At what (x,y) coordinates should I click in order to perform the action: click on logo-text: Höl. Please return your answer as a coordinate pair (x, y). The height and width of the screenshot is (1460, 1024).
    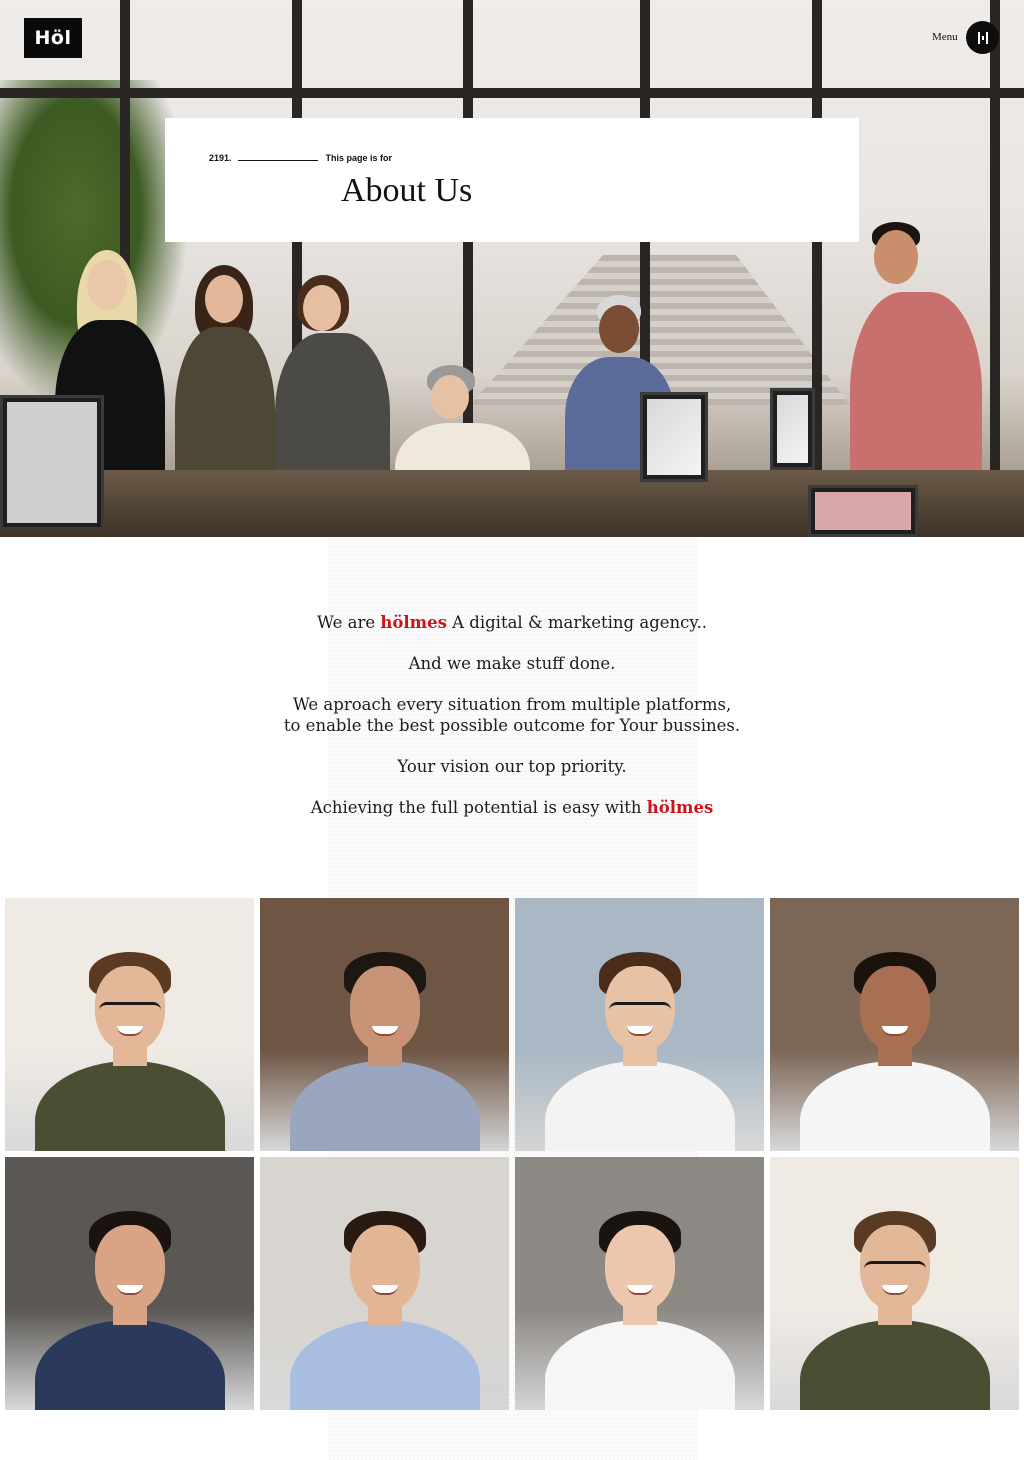
    Looking at the image, I should click on (53, 38).